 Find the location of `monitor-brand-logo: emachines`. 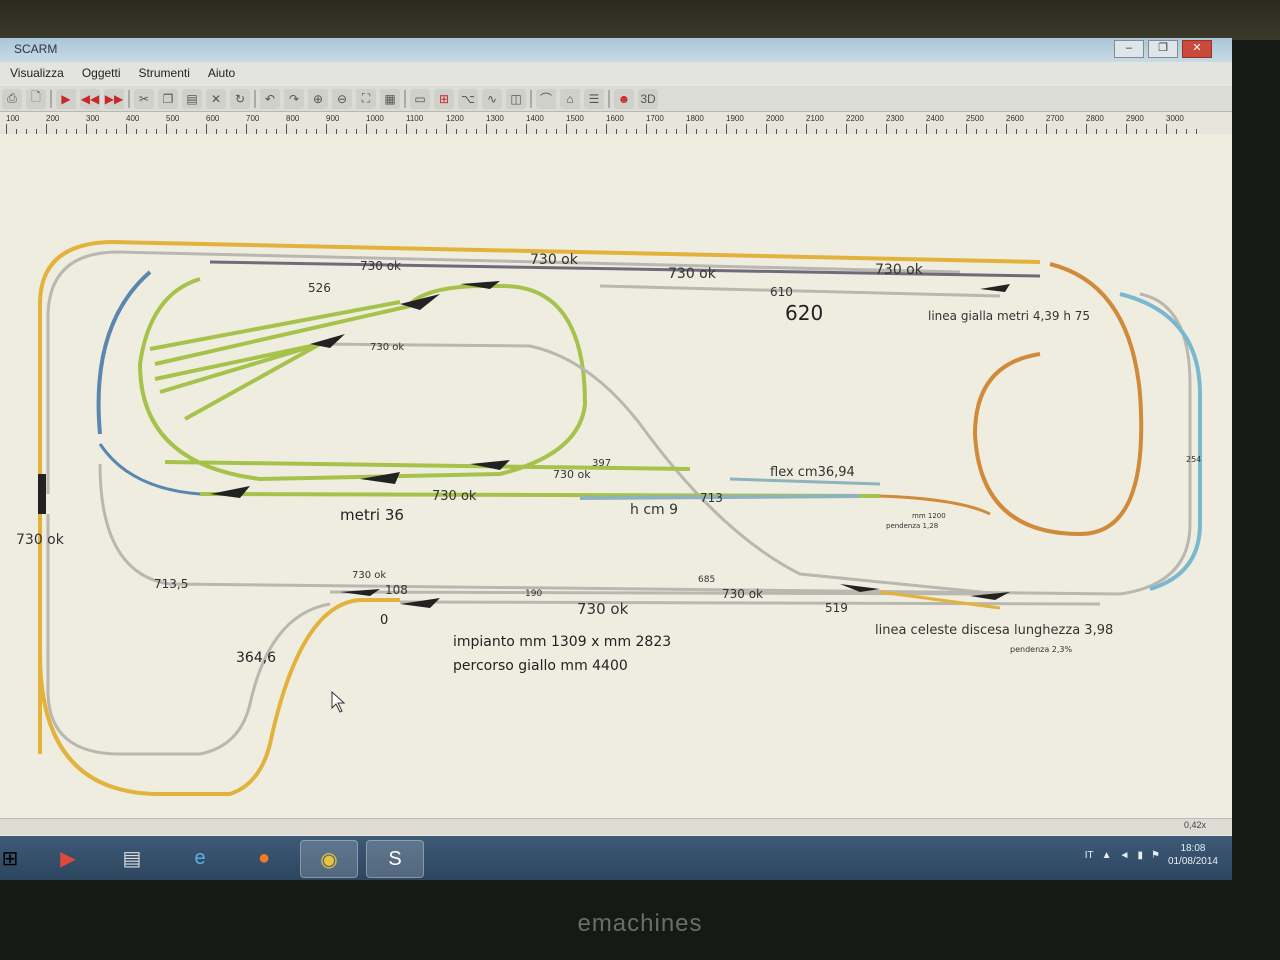

monitor-brand-logo: emachines is located at coordinates (640, 923).